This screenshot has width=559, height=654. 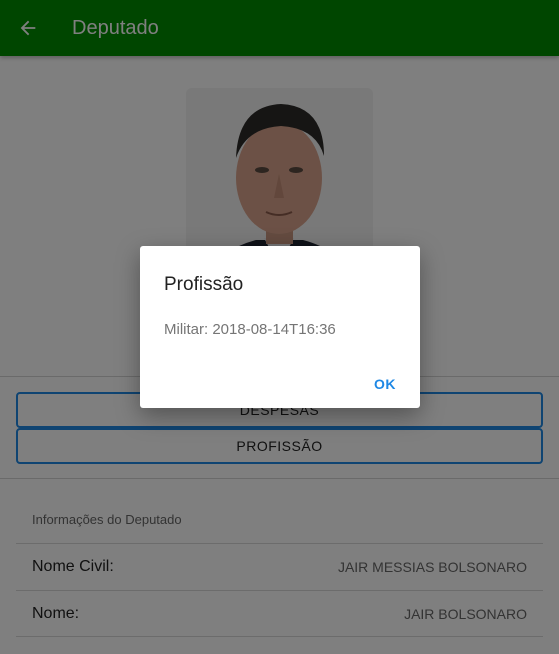 I want to click on dialog-title: Profissão, so click(x=204, y=284).